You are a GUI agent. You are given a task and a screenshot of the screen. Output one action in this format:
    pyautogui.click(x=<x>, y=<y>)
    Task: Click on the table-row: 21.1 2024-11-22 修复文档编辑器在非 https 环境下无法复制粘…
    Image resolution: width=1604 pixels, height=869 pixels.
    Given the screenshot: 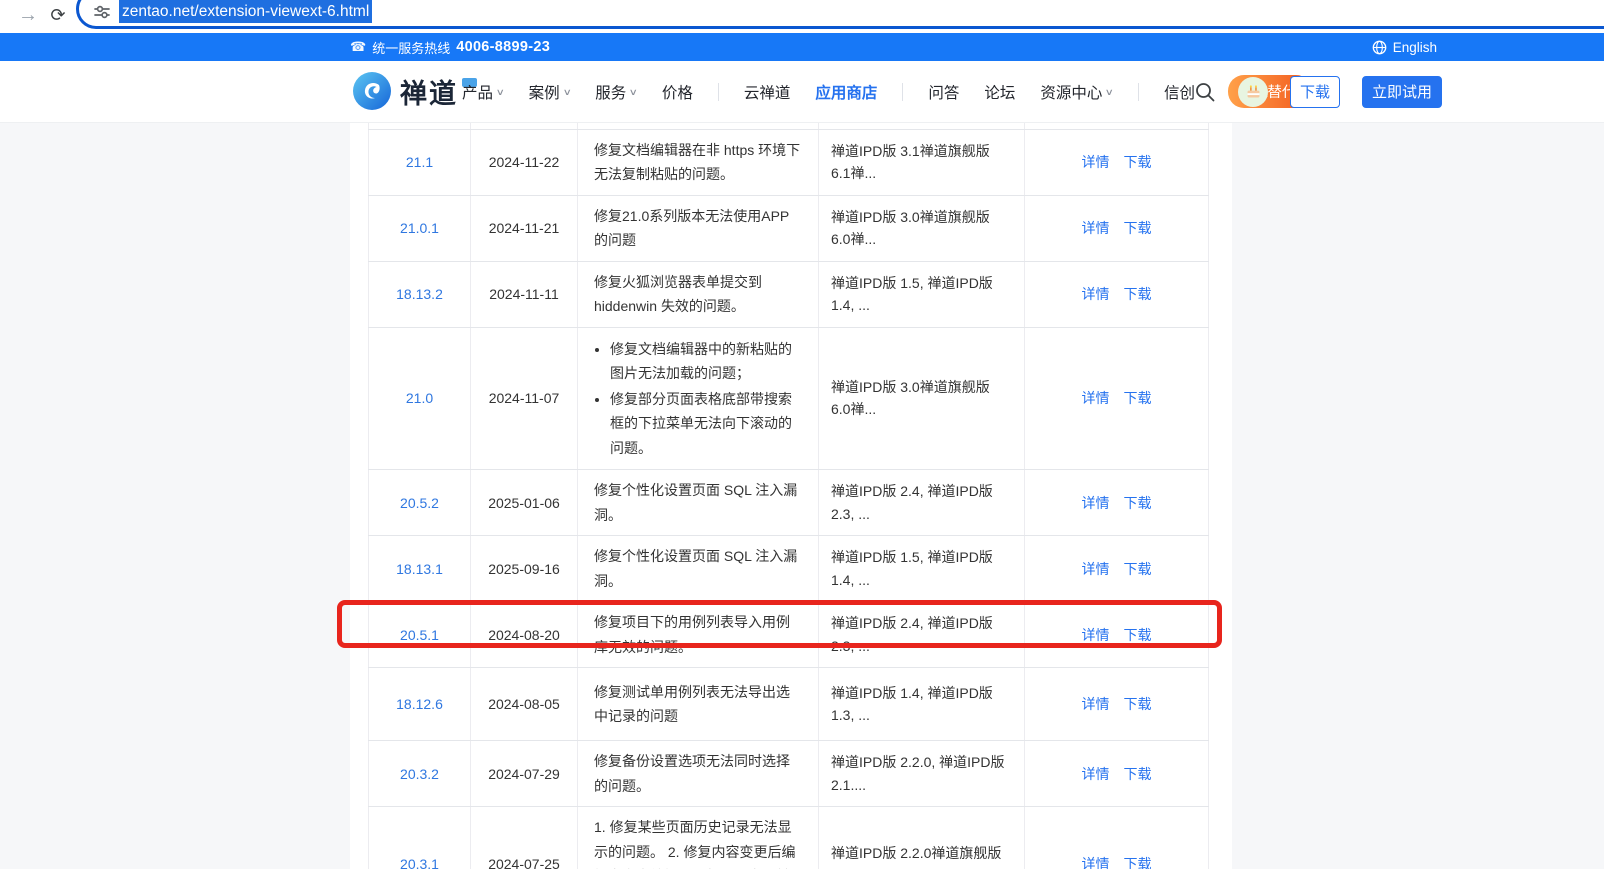 What is the action you would take?
    pyautogui.click(x=788, y=162)
    